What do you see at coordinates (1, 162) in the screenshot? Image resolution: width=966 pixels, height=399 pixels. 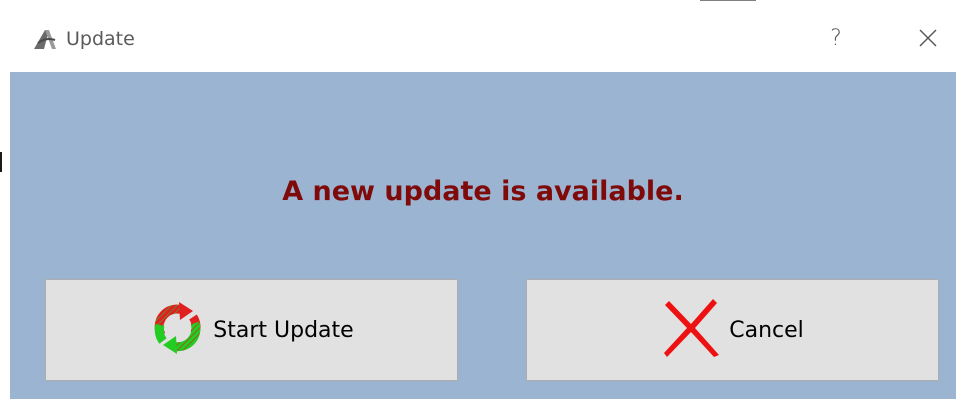 I see `edge-mark` at bounding box center [1, 162].